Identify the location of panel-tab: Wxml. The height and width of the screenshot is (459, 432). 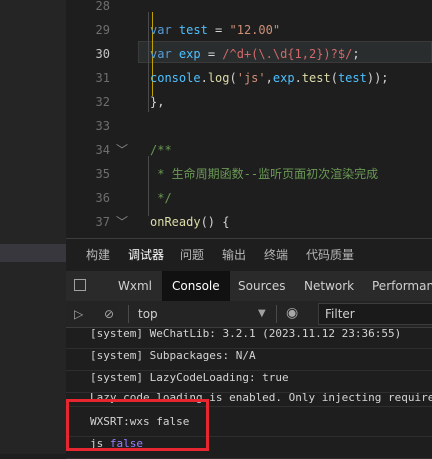
(135, 286).